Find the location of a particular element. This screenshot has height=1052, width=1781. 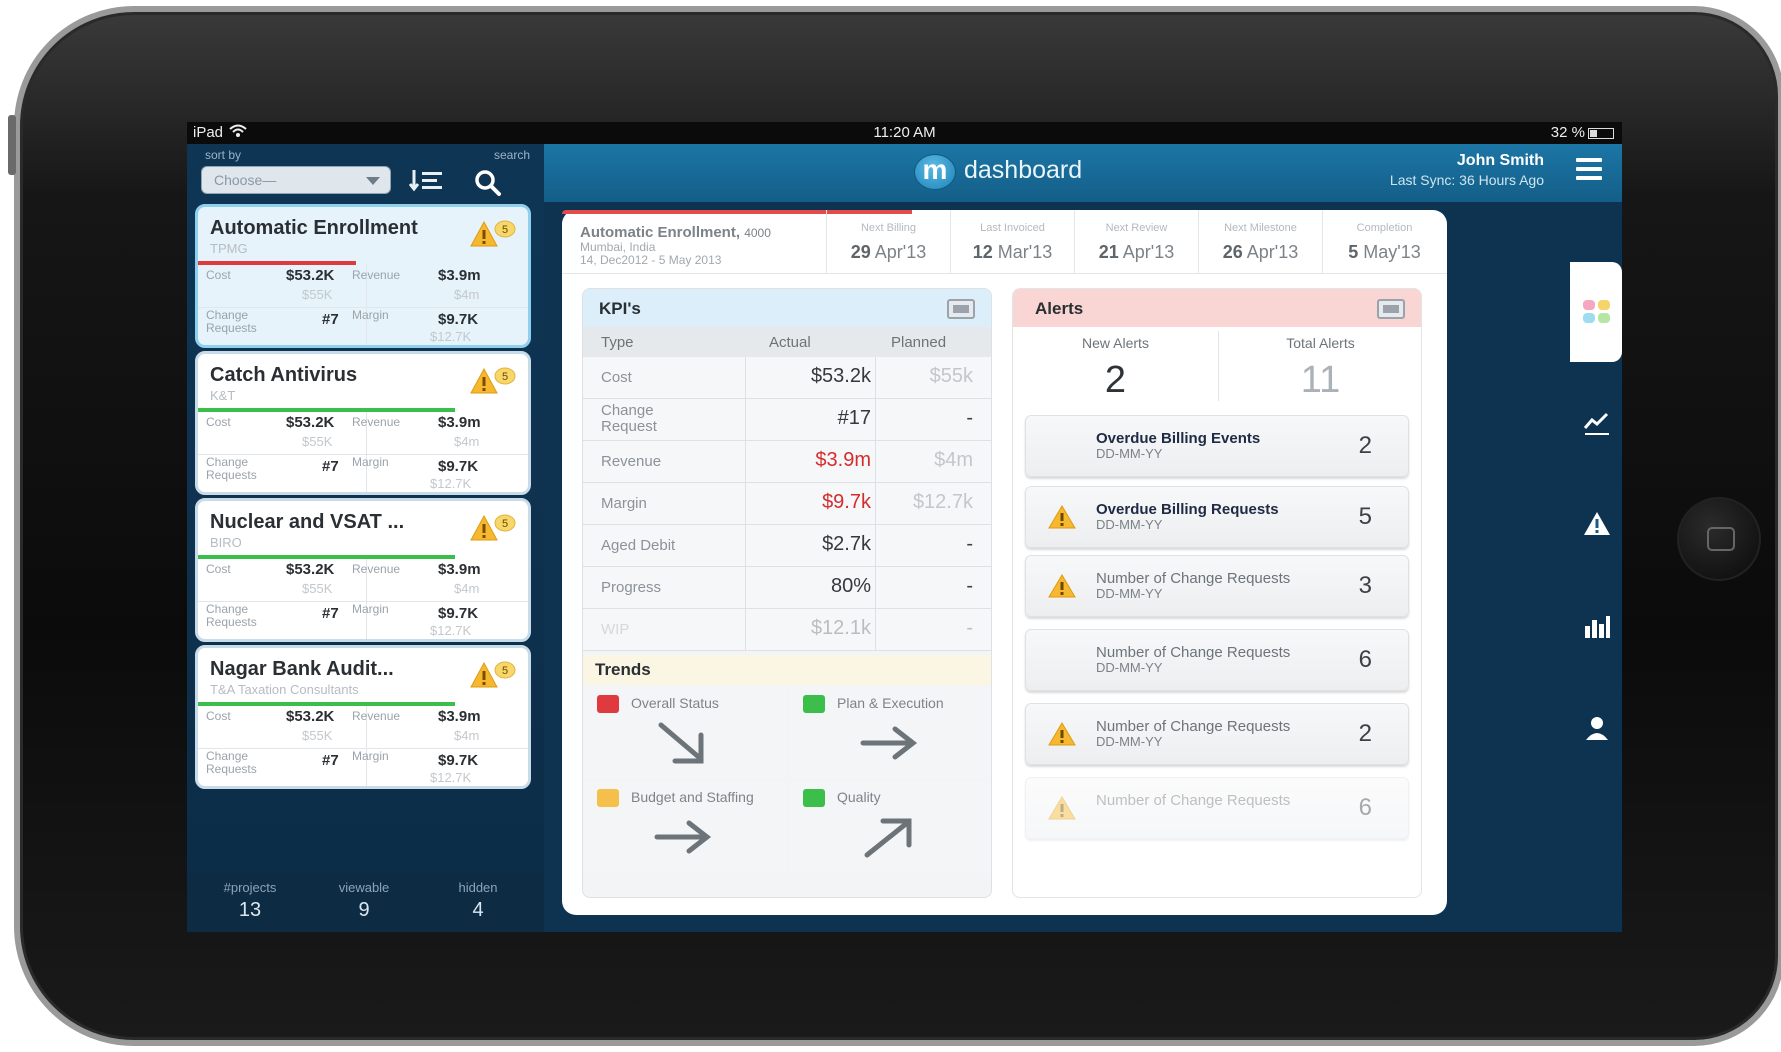

person-icon is located at coordinates (1597, 728).